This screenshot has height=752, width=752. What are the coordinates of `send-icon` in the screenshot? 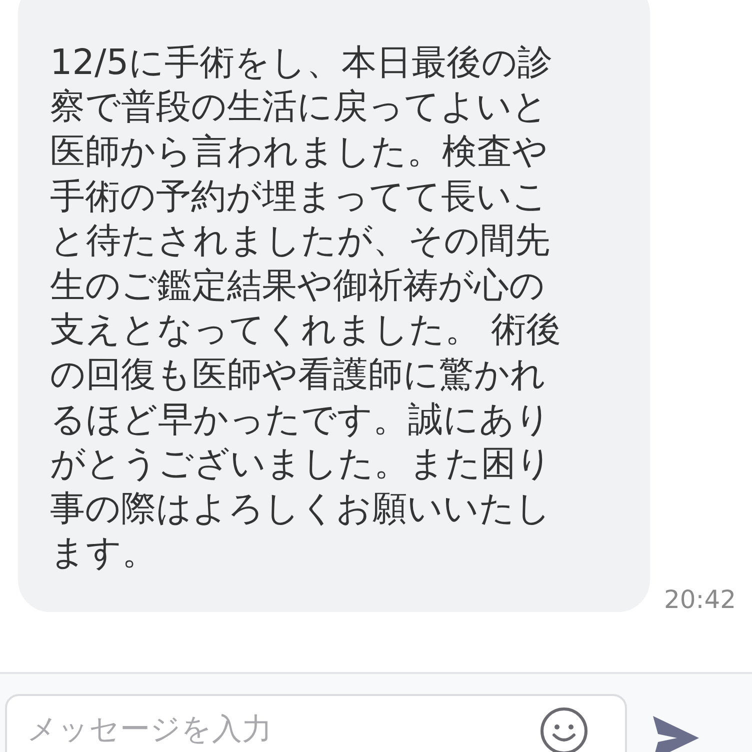 It's located at (676, 734).